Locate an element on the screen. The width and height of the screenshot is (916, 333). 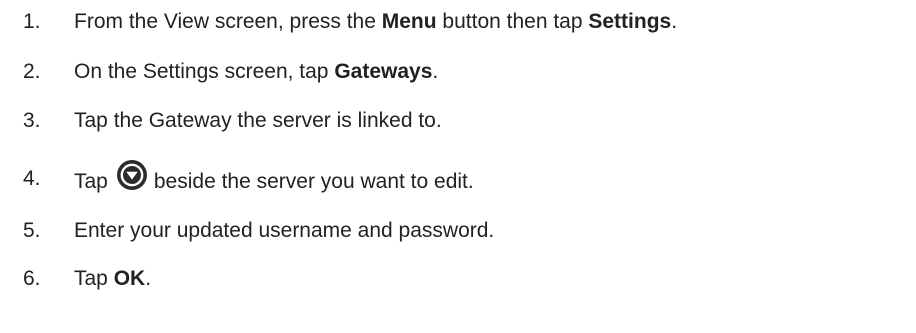
step-text: Tap the Gateway the server is linked to. is located at coordinates (258, 121).